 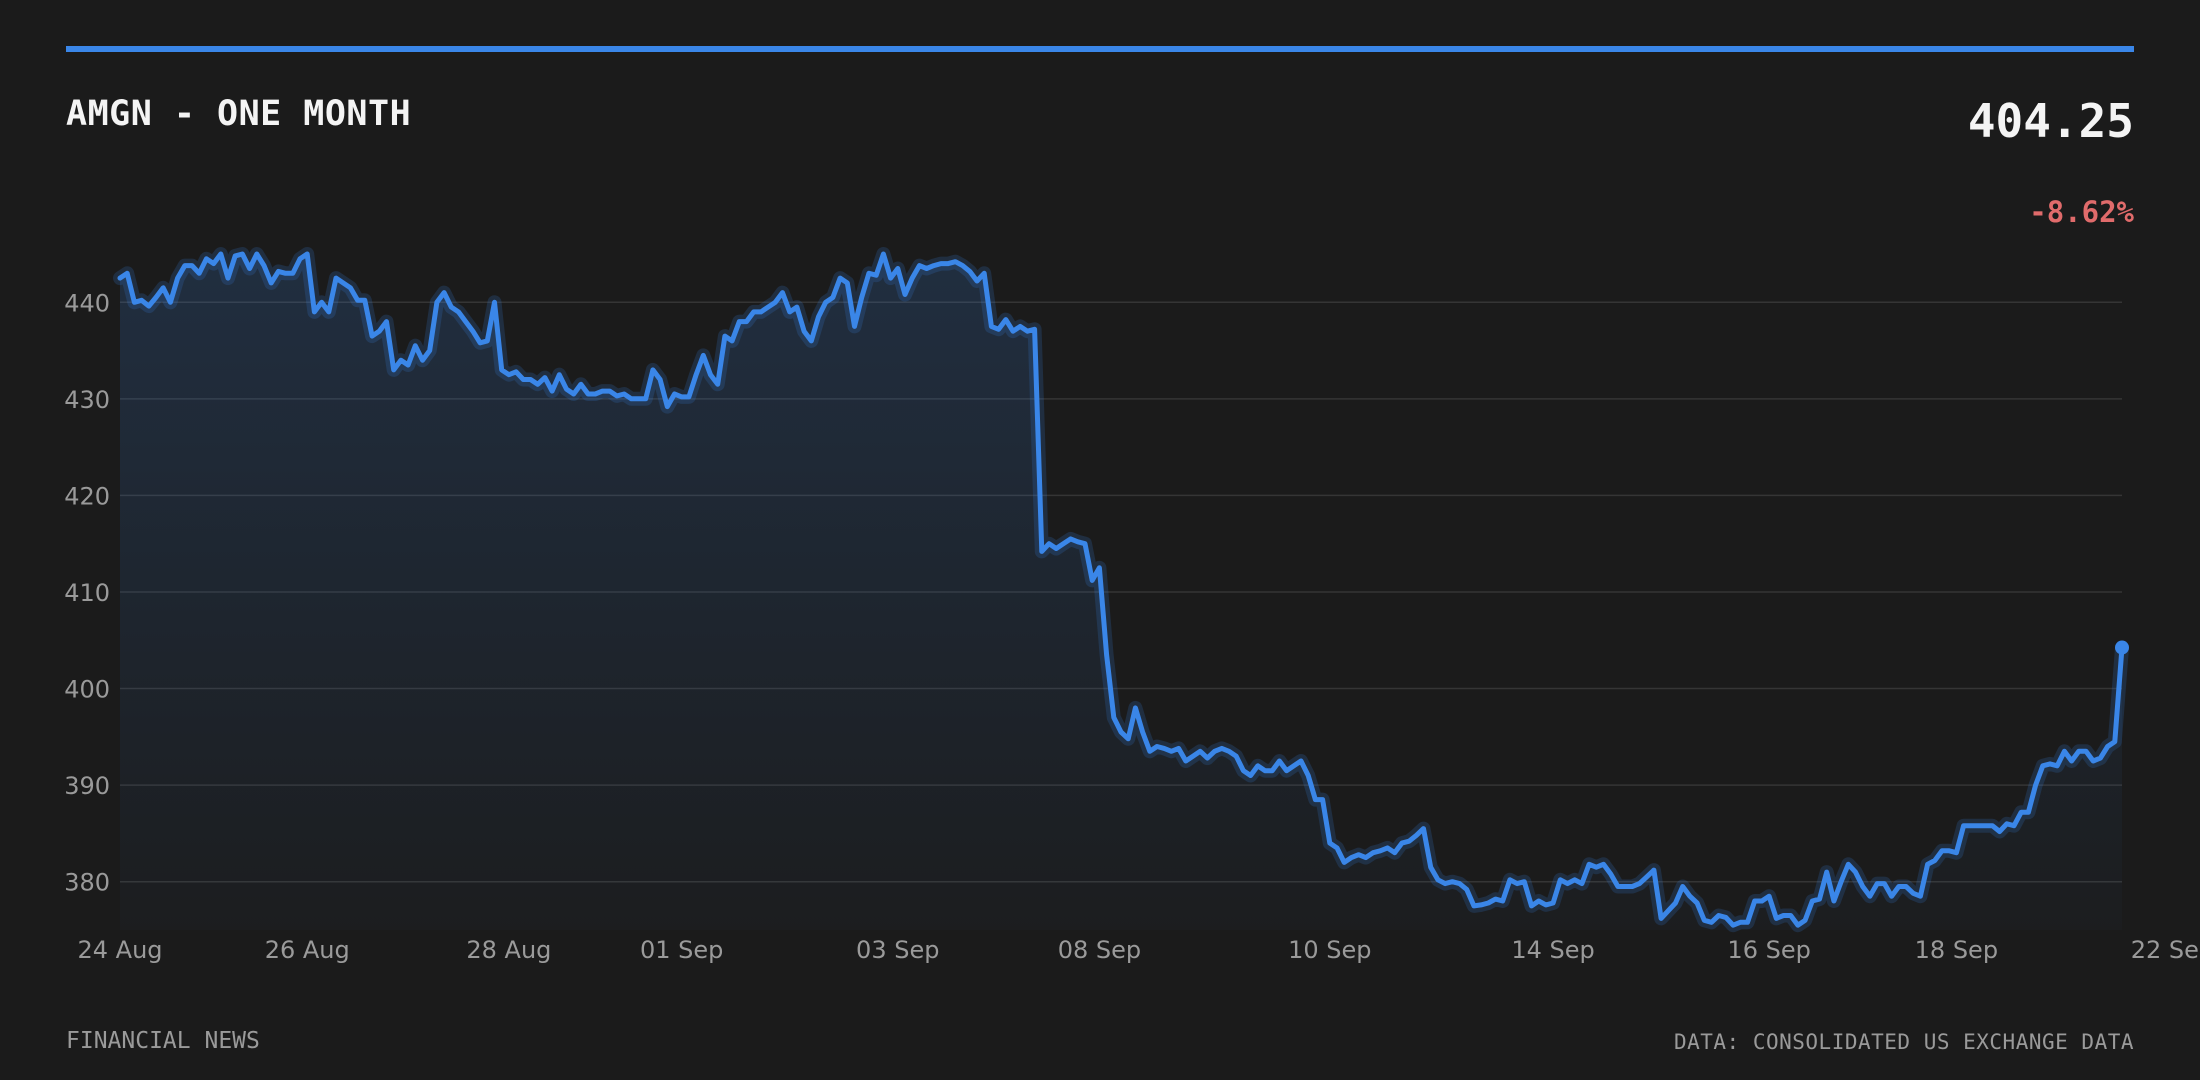 I want to click on x-tick-label: 16 Sep, so click(x=1768, y=950).